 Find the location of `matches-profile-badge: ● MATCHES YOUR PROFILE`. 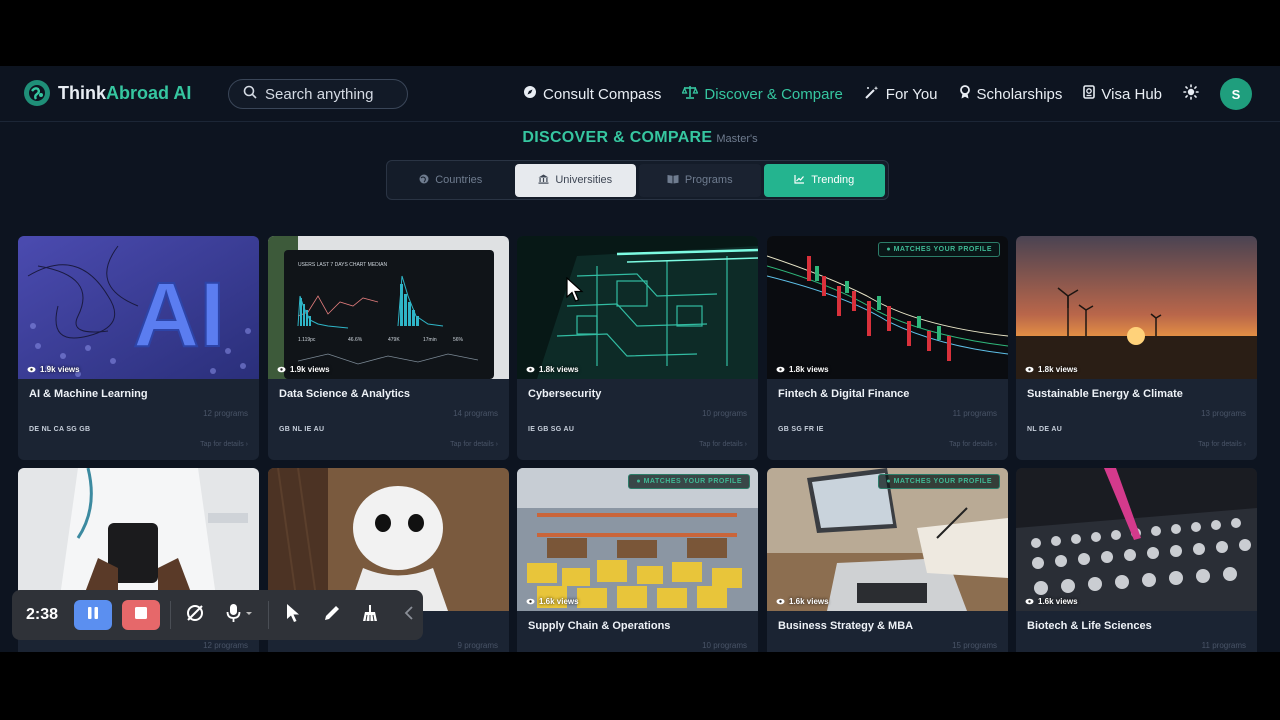

matches-profile-badge: ● MATCHES YOUR PROFILE is located at coordinates (689, 481).